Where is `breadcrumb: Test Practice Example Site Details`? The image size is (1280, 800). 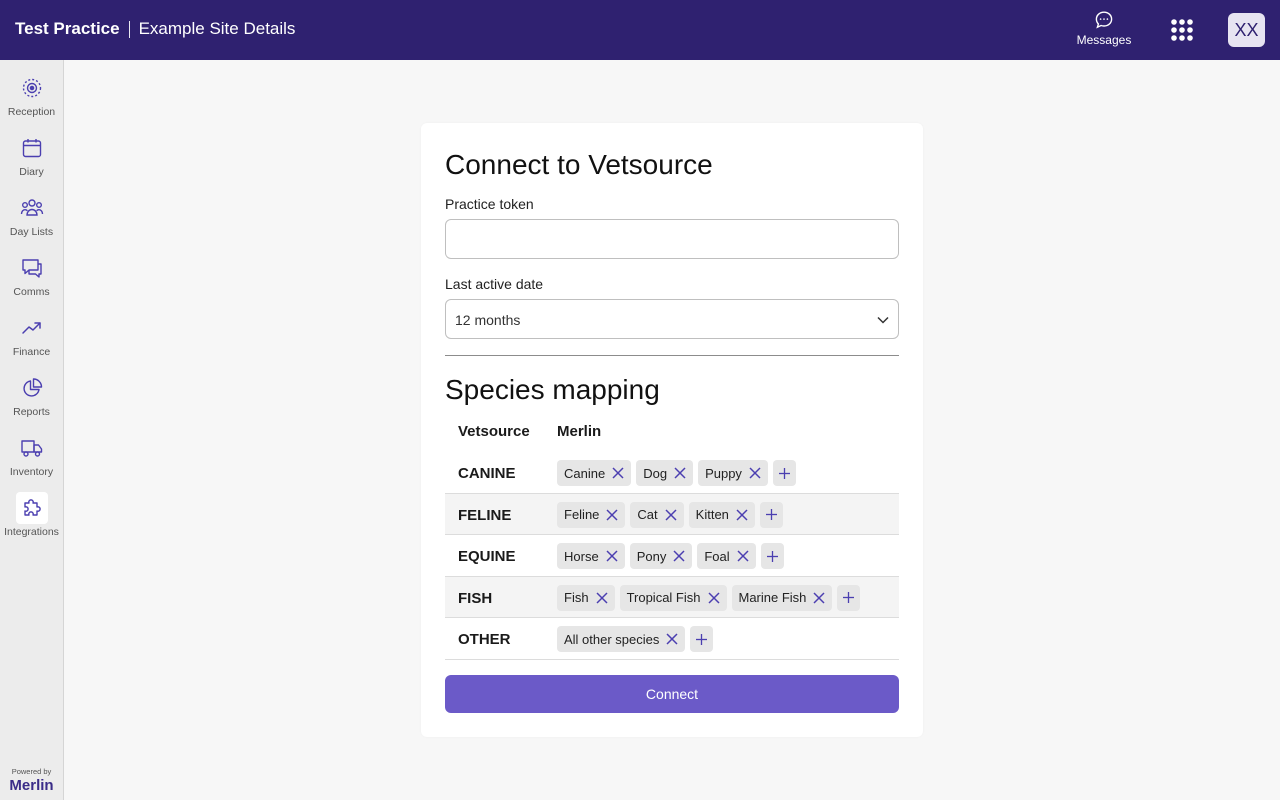
breadcrumb: Test Practice Example Site Details is located at coordinates (155, 29).